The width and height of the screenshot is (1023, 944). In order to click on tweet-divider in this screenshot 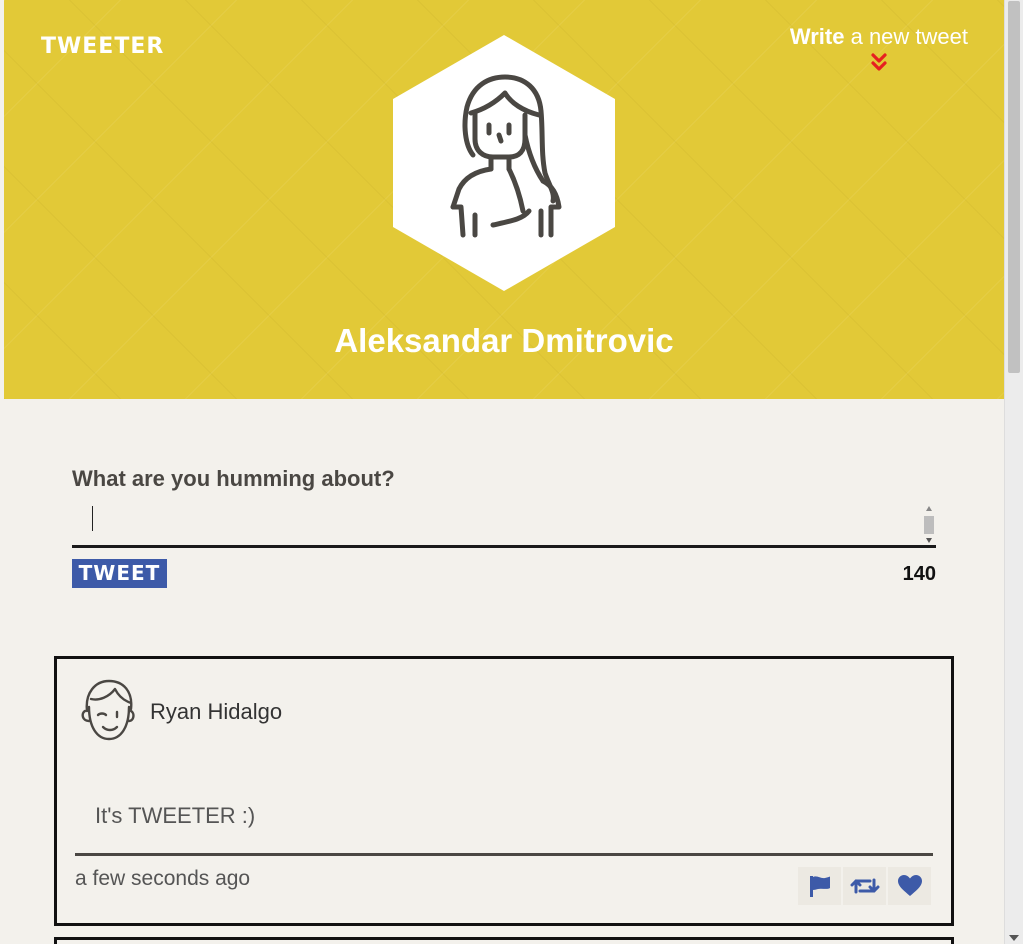, I will do `click(504, 854)`.